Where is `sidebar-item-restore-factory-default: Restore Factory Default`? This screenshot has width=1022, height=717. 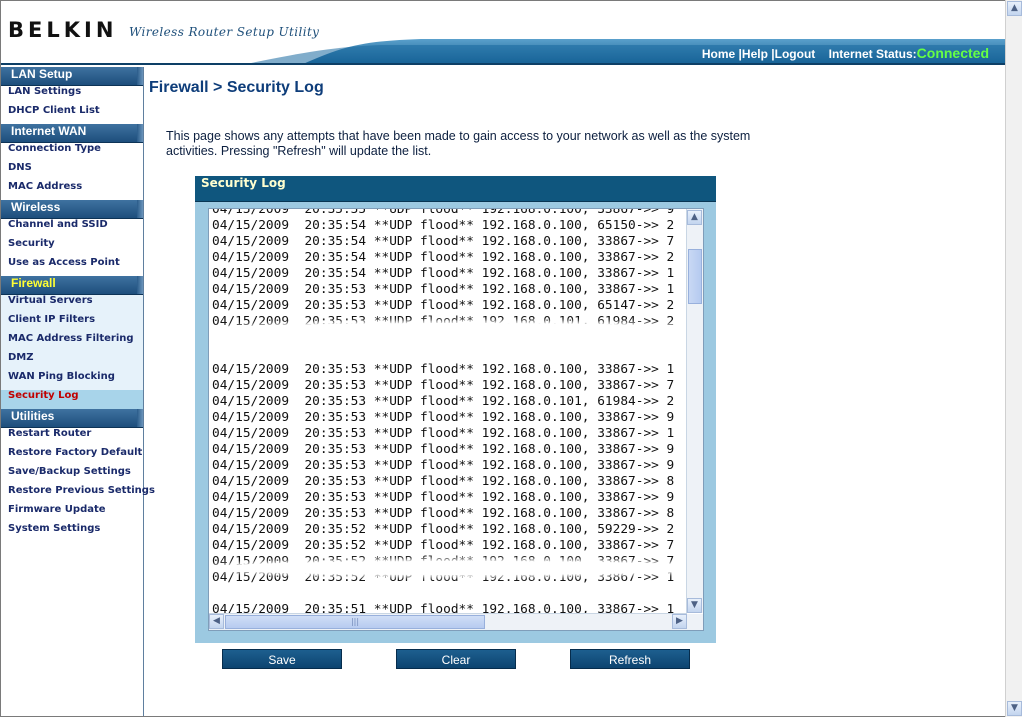
sidebar-item-restore-factory-default: Restore Factory Default is located at coordinates (72, 456).